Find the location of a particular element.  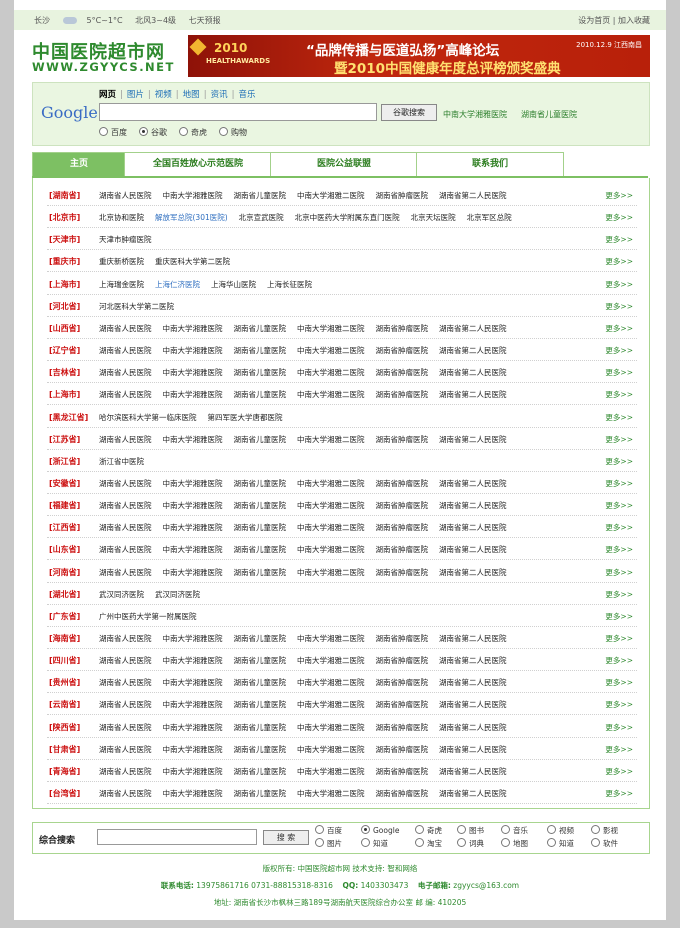

province-name: [湖北省] is located at coordinates (64, 594).